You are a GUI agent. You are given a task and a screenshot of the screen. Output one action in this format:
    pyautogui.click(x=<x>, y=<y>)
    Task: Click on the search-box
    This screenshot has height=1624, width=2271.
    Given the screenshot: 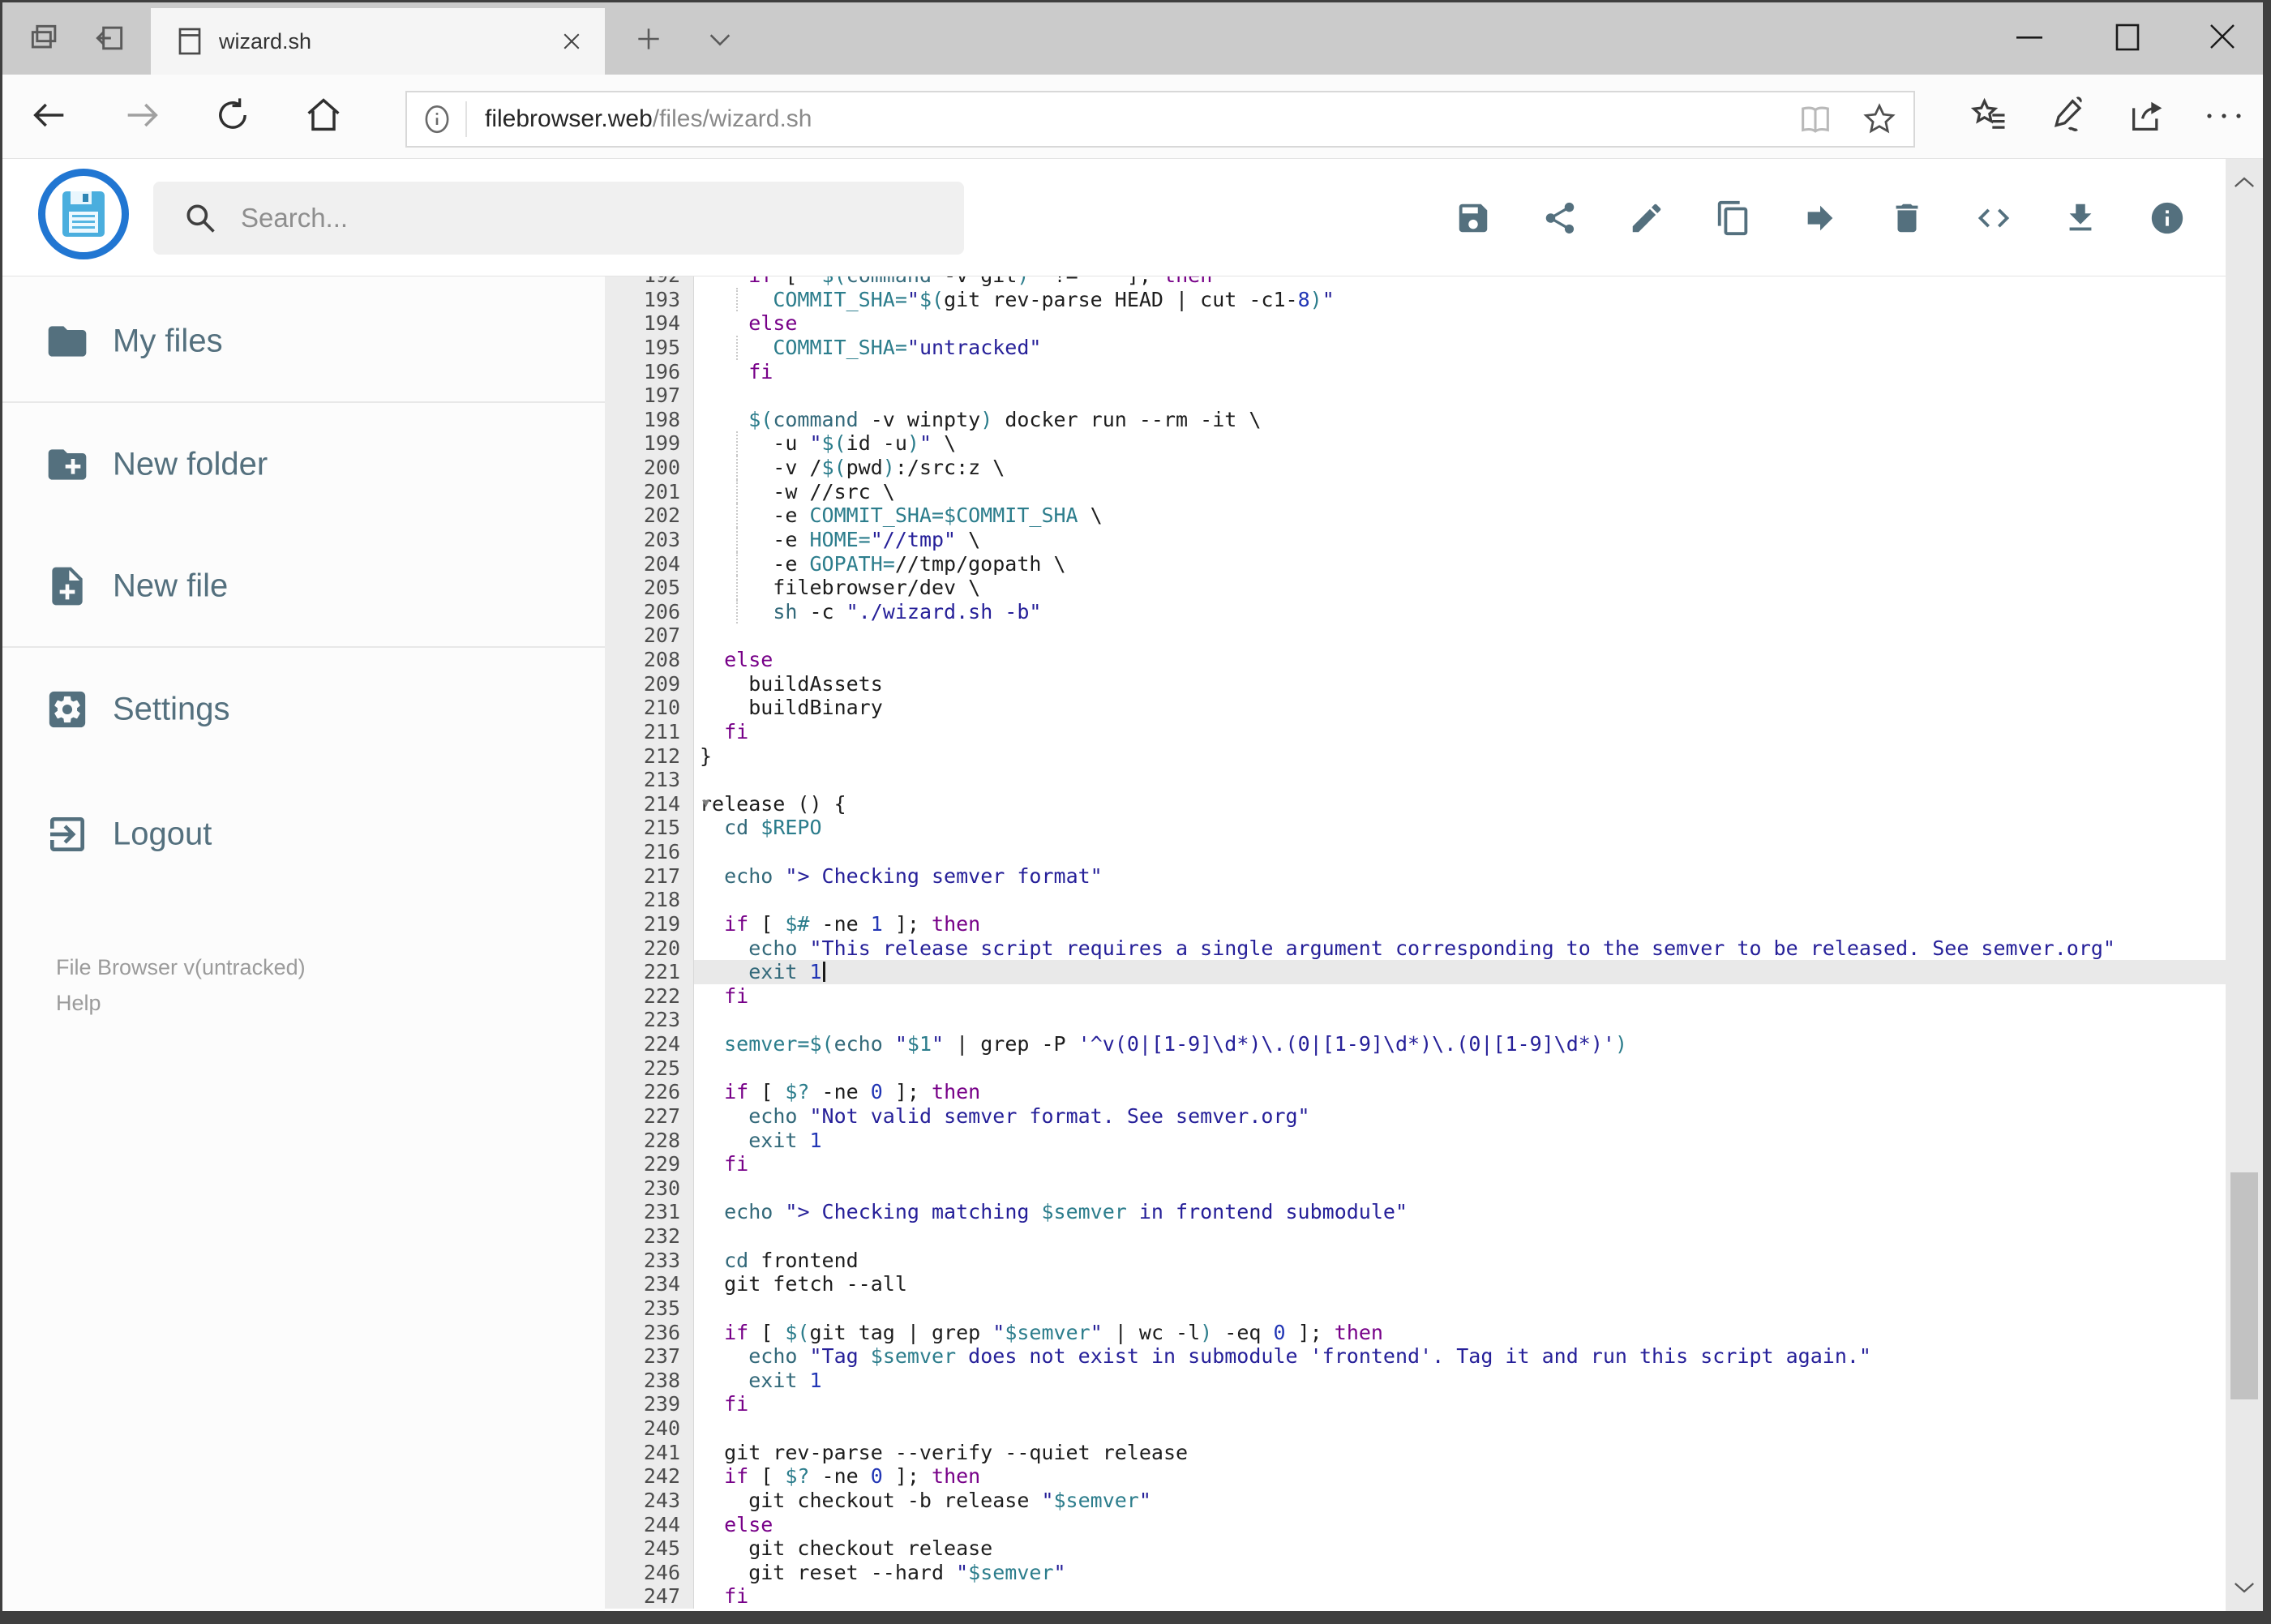 What is the action you would take?
    pyautogui.click(x=558, y=218)
    